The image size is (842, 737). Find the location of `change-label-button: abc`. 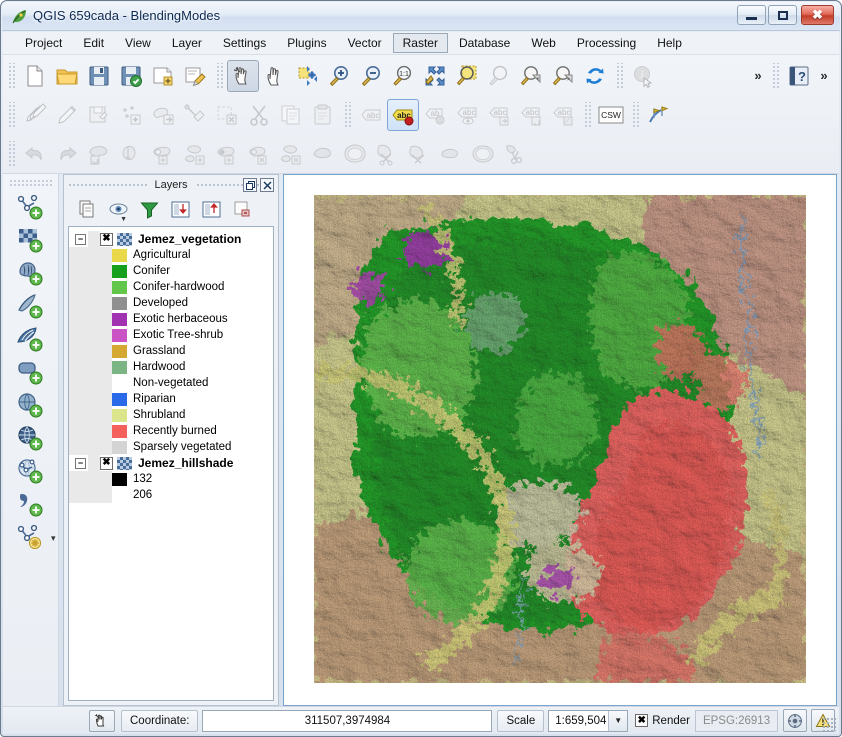

change-label-button: abc is located at coordinates (563, 115).